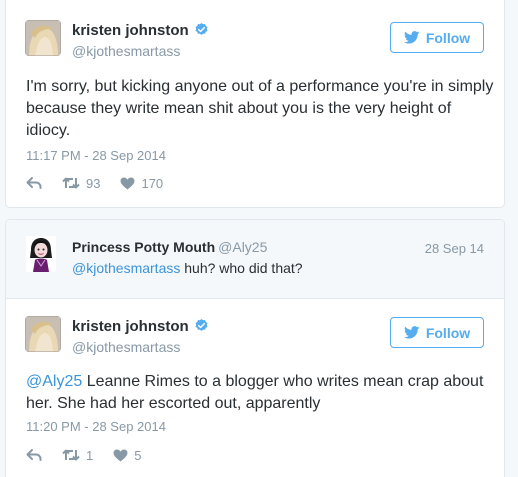 Image resolution: width=518 pixels, height=477 pixels. I want to click on tweet-actions: 1 5, so click(93, 455).